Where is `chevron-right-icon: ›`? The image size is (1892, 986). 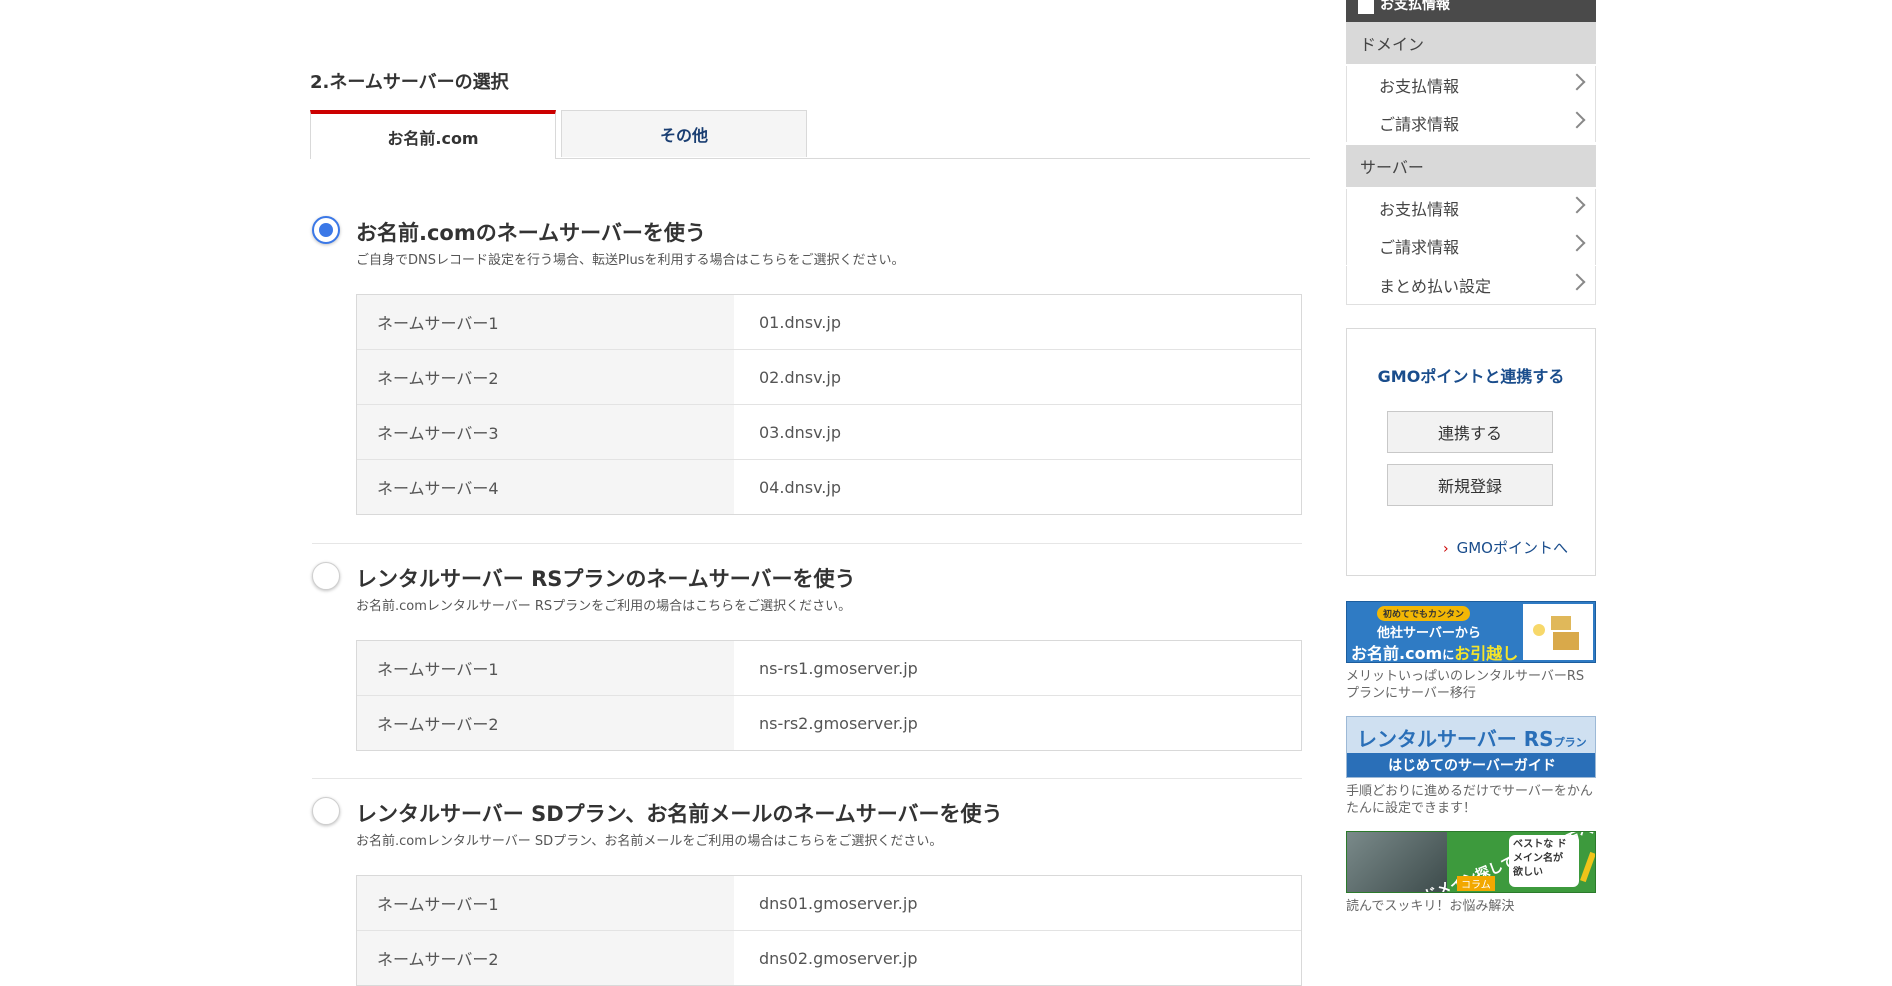
chevron-right-icon: › is located at coordinates (1446, 549).